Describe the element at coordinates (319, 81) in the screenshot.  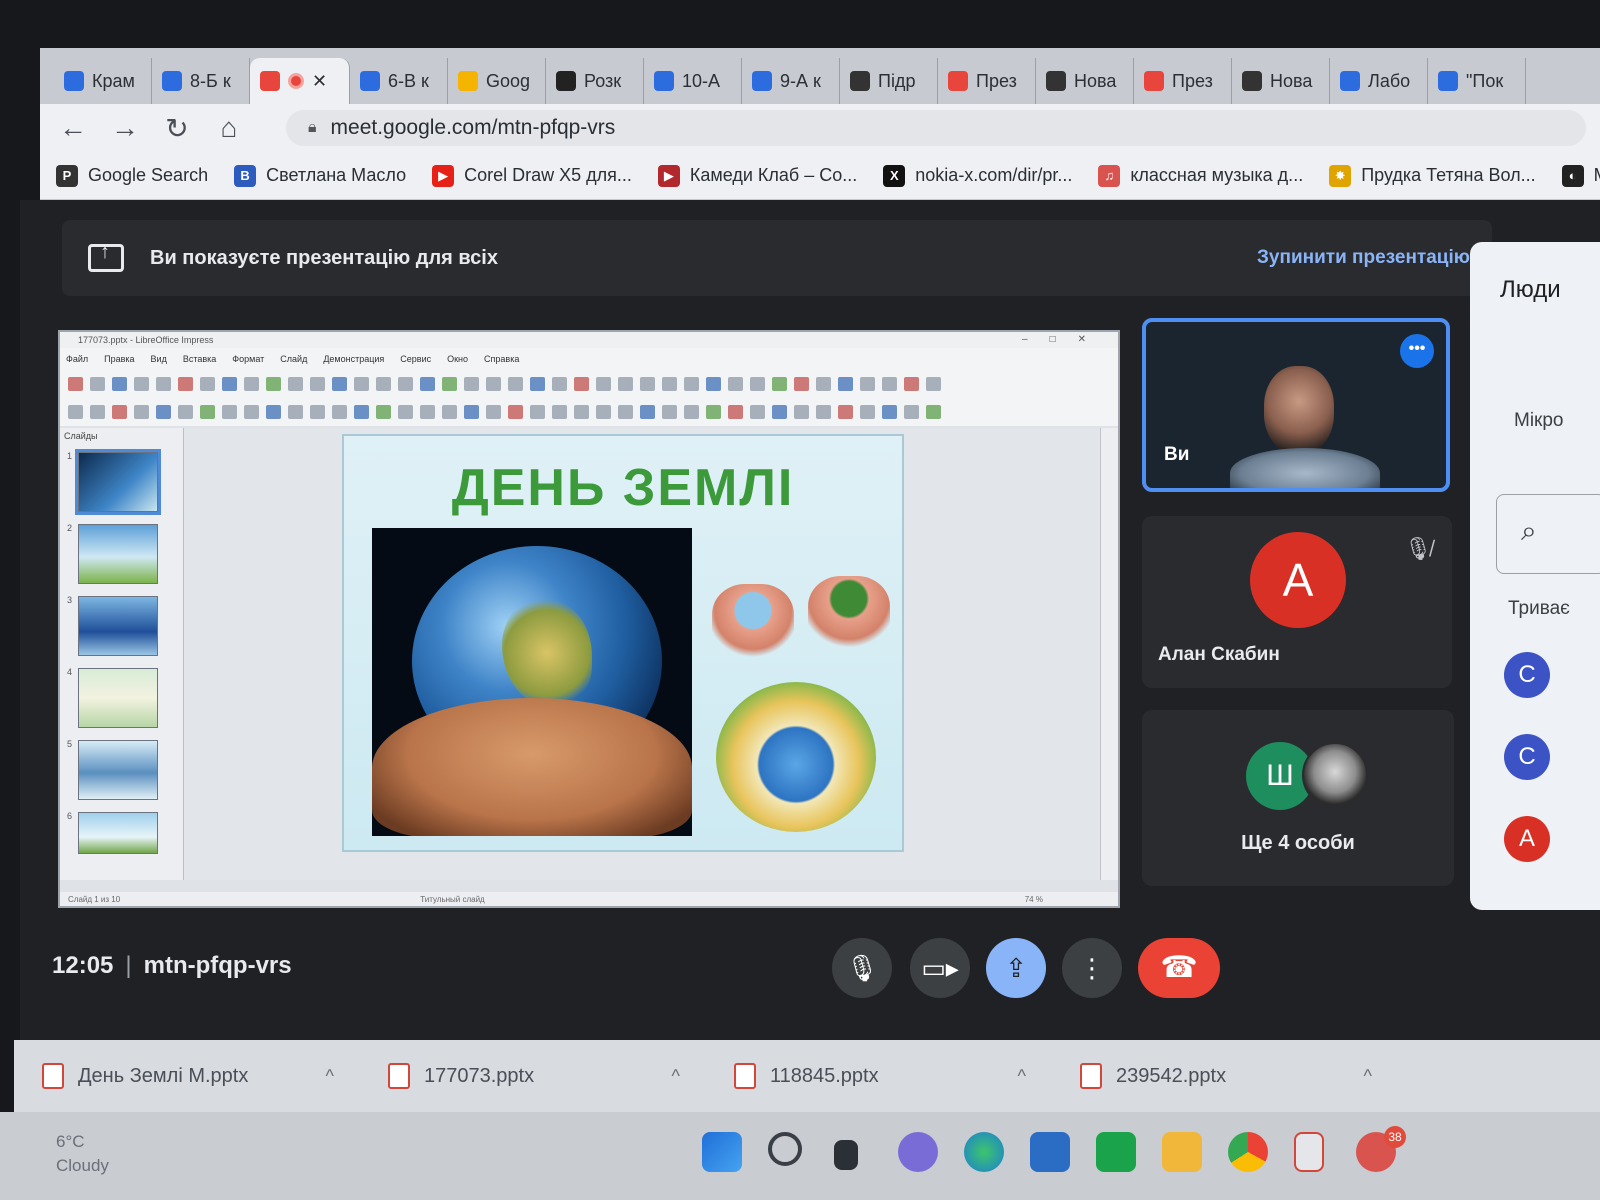
I see `close-tab-icon: ✕` at that location.